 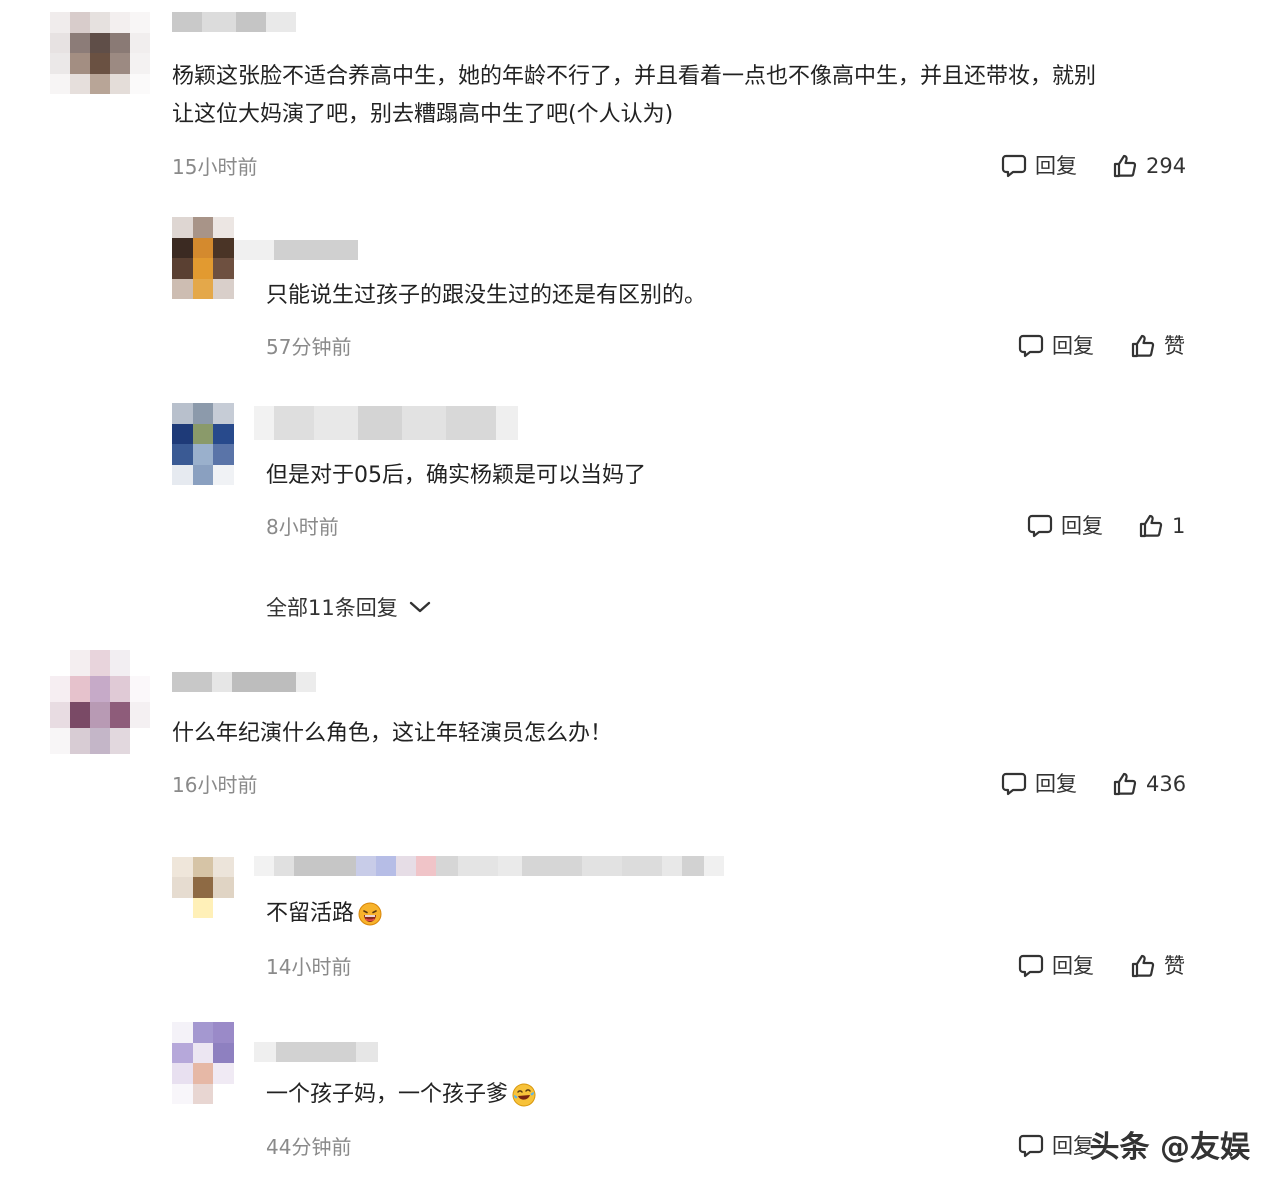 I want to click on reply-time: 8小时前, so click(x=302, y=527).